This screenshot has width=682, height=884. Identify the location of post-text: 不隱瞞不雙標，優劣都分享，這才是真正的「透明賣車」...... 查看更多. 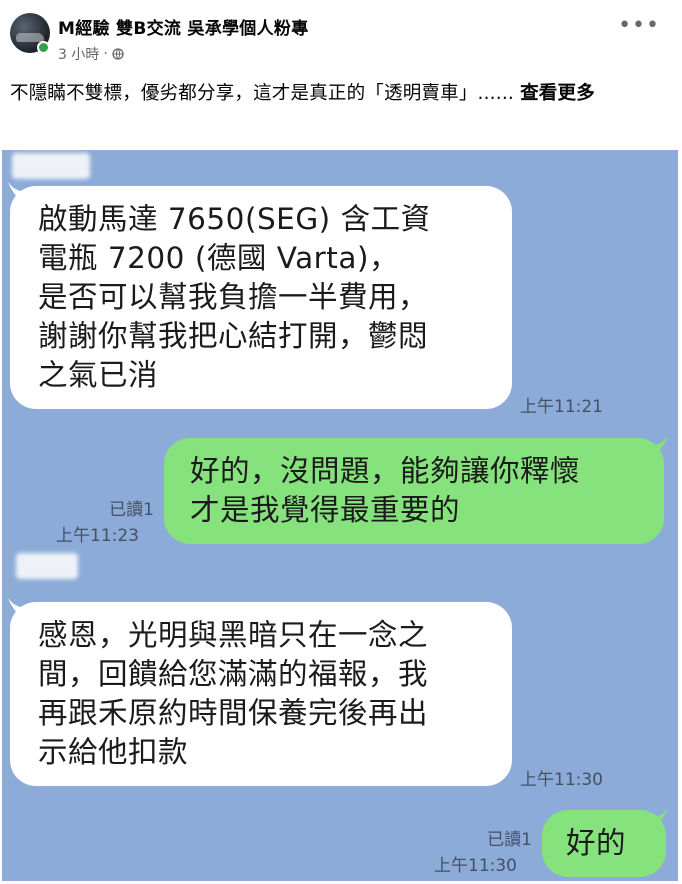
(337, 94).